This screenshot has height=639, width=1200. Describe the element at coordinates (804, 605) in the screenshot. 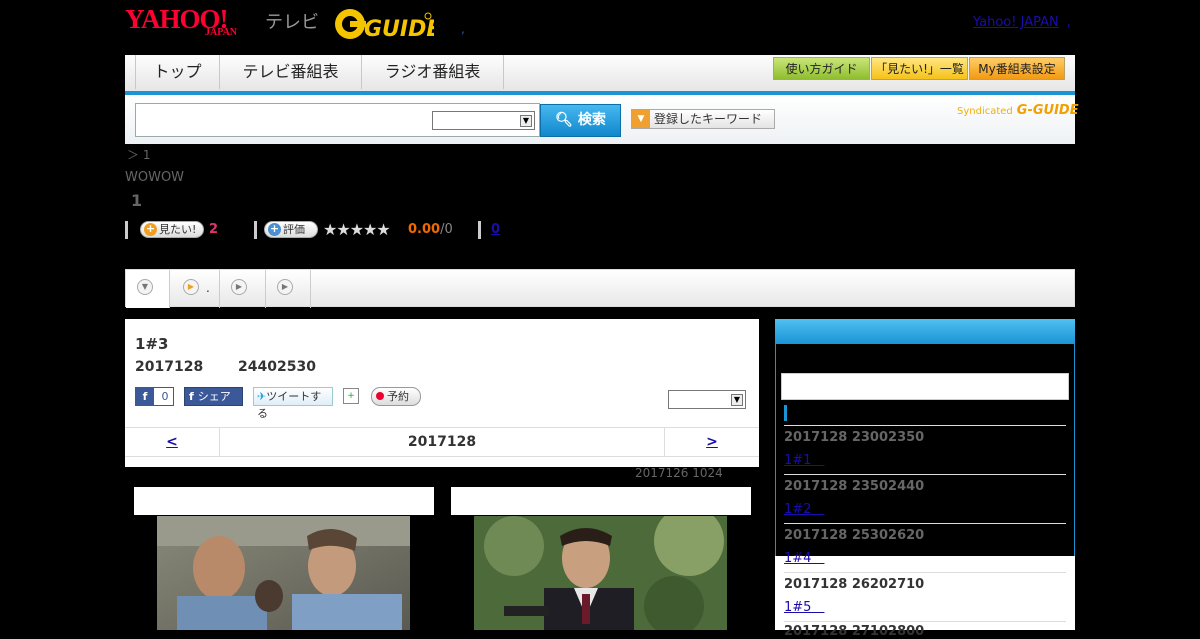

I see `episode-link: 1#5` at that location.